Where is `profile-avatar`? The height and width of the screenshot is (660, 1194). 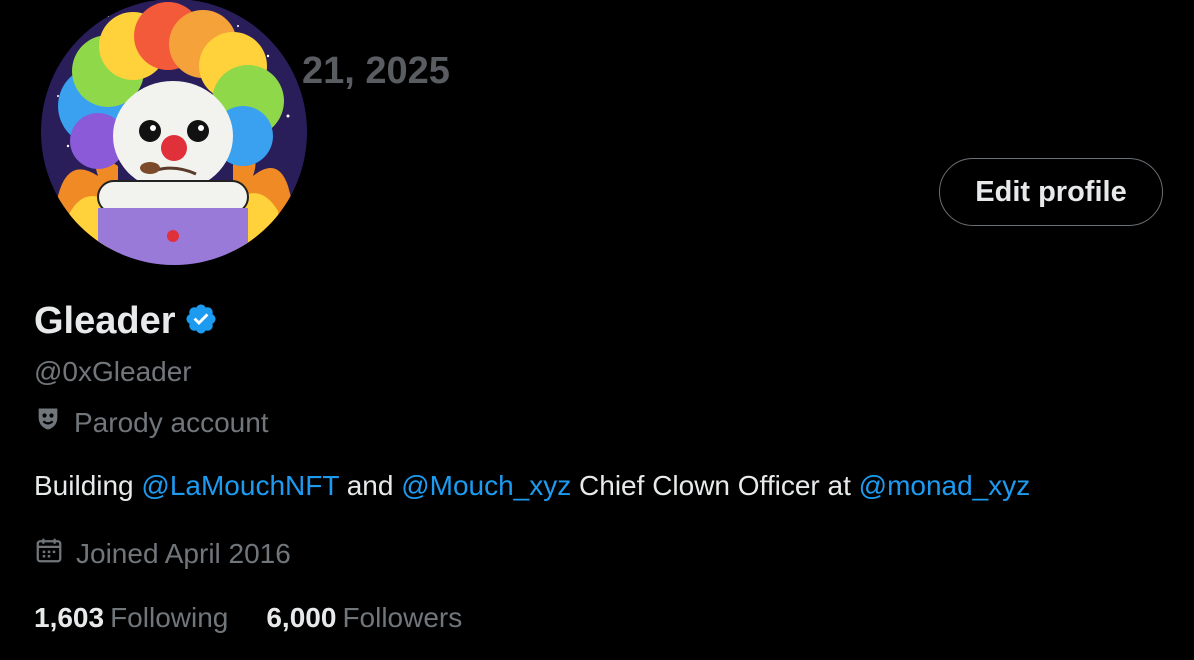 profile-avatar is located at coordinates (174, 134).